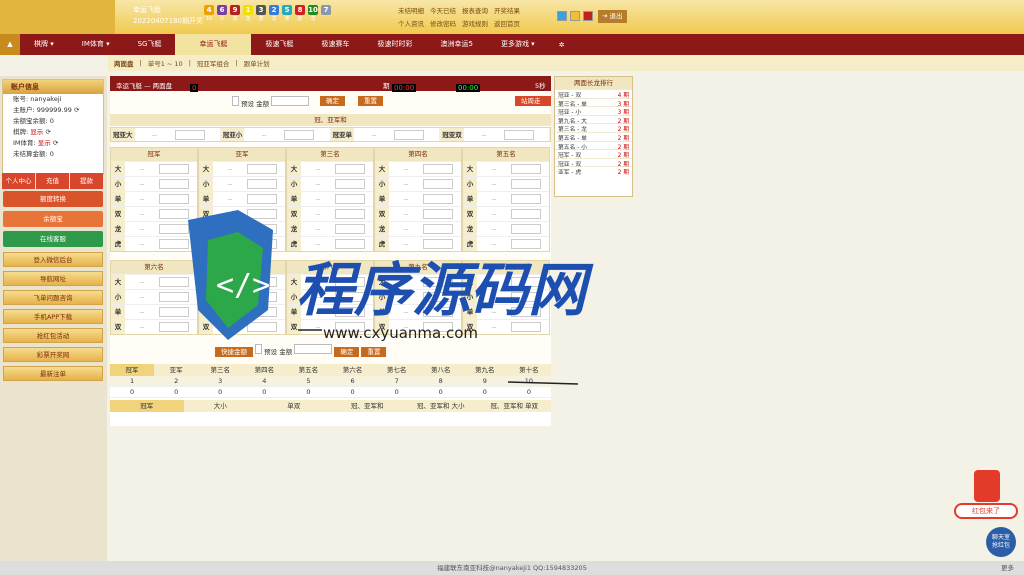 This screenshot has height=575, width=1024. I want to click on side-link: 手机APP下载, so click(53, 316).